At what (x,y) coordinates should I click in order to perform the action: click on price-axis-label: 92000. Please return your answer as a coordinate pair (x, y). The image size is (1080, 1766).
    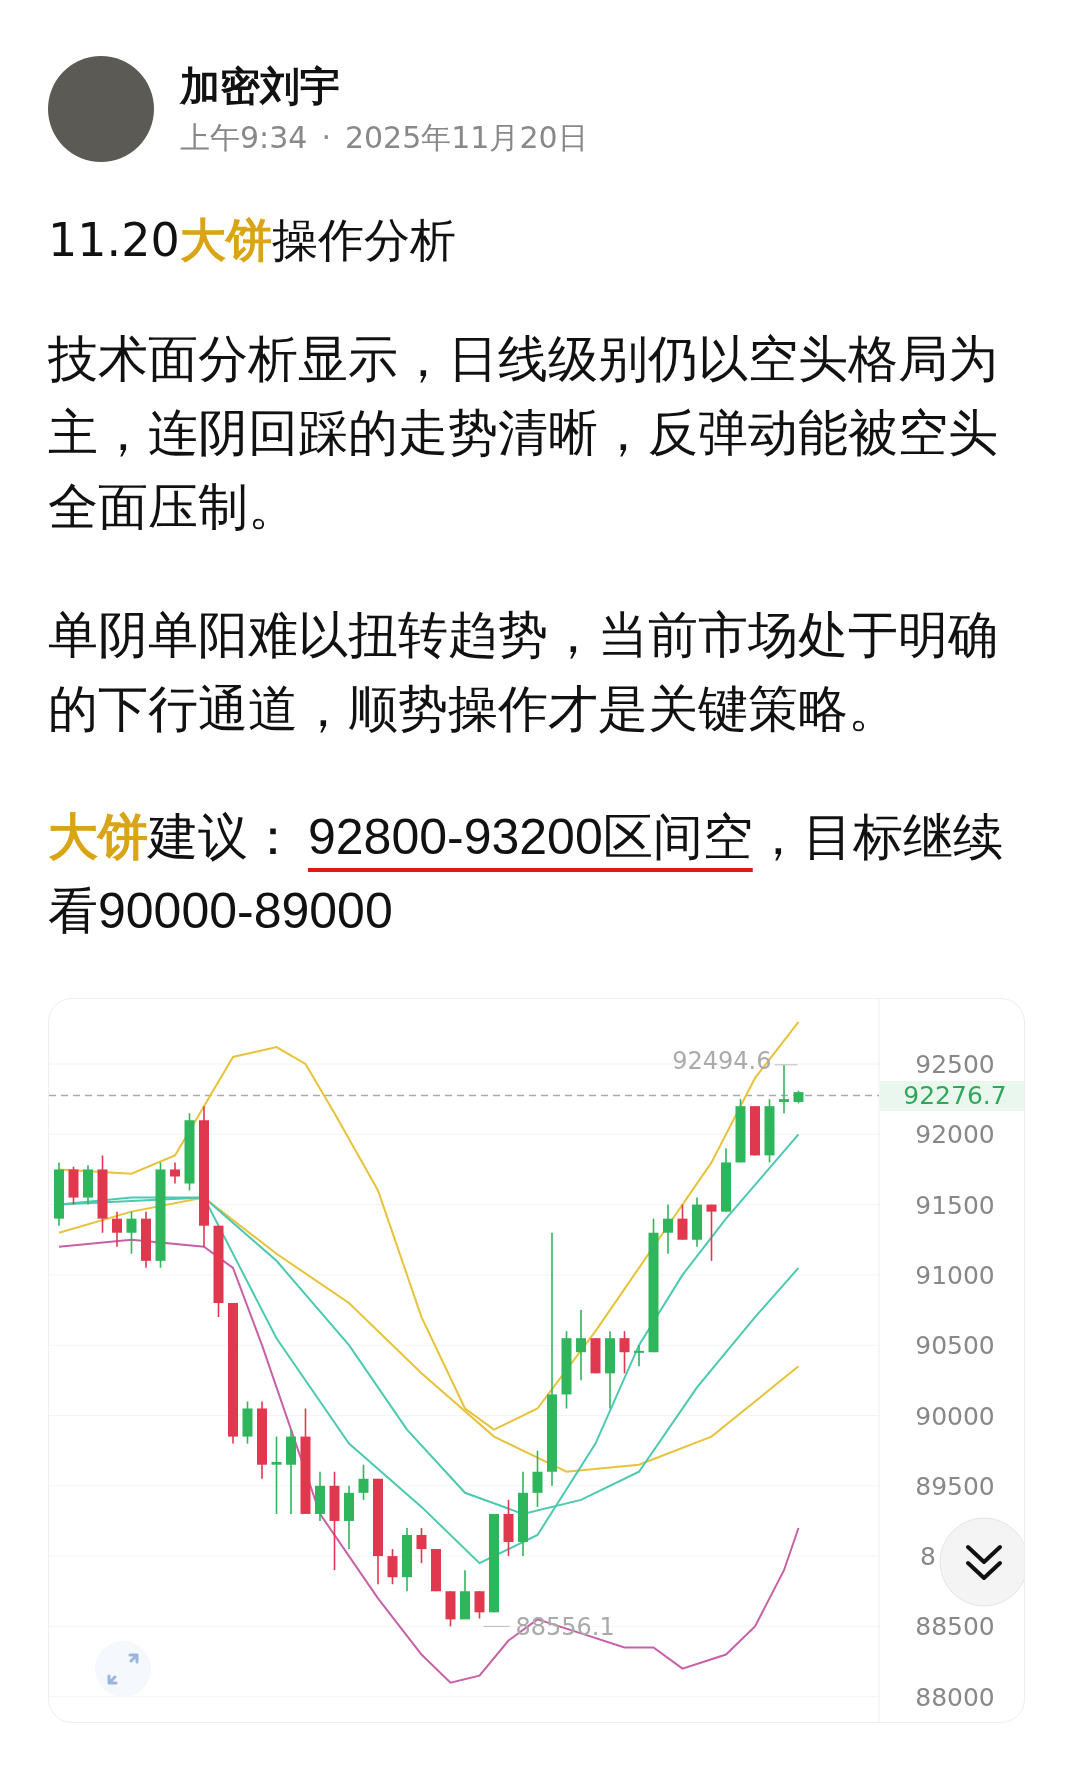
    Looking at the image, I should click on (955, 1135).